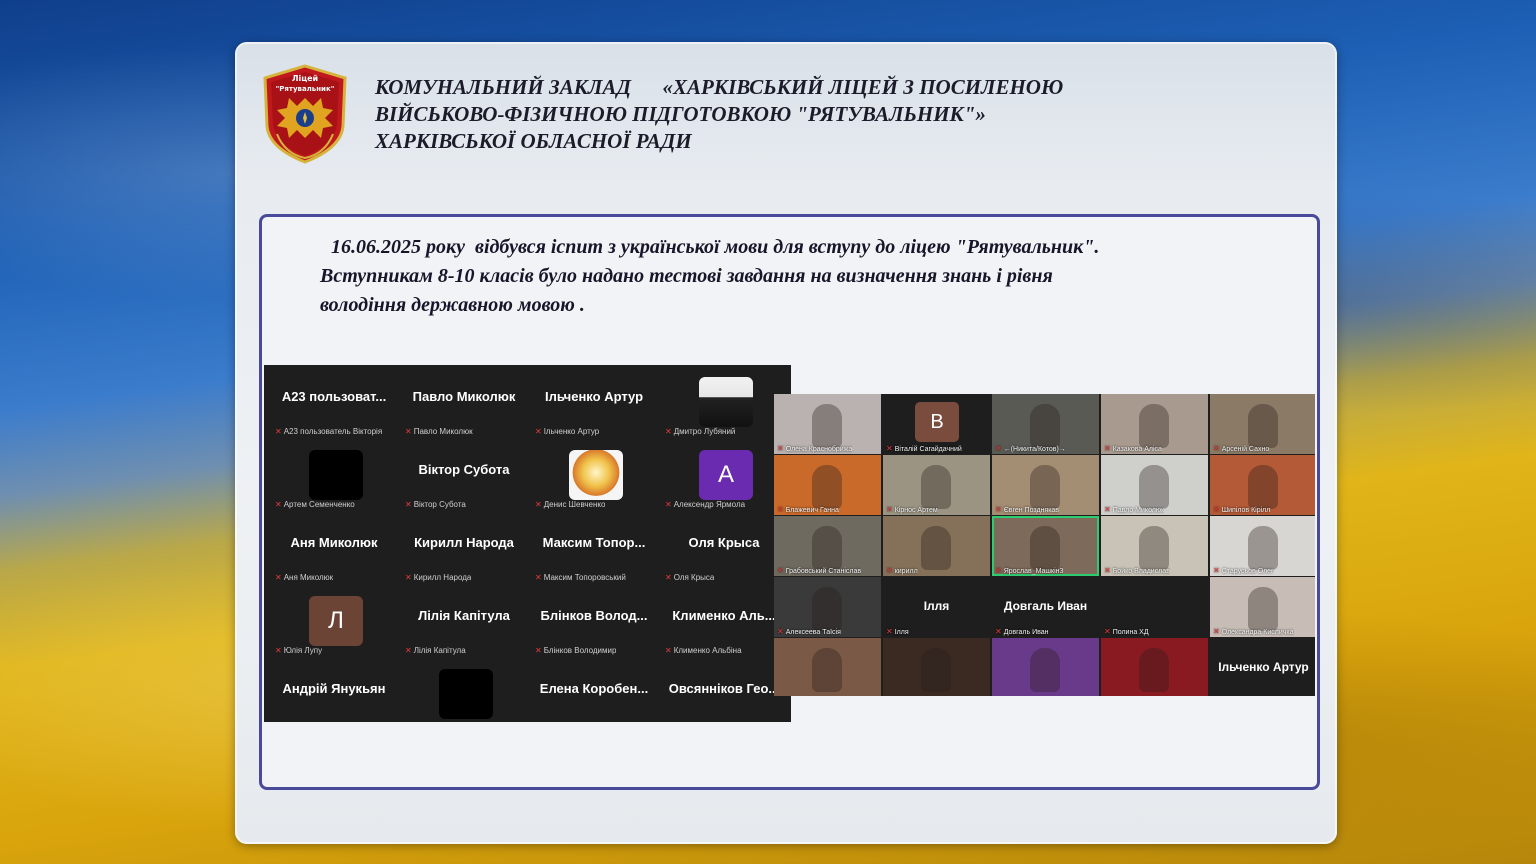 The image size is (1536, 864). What do you see at coordinates (1133, 448) in the screenshot?
I see `participant-caption: ✕ Казакова Аліса` at bounding box center [1133, 448].